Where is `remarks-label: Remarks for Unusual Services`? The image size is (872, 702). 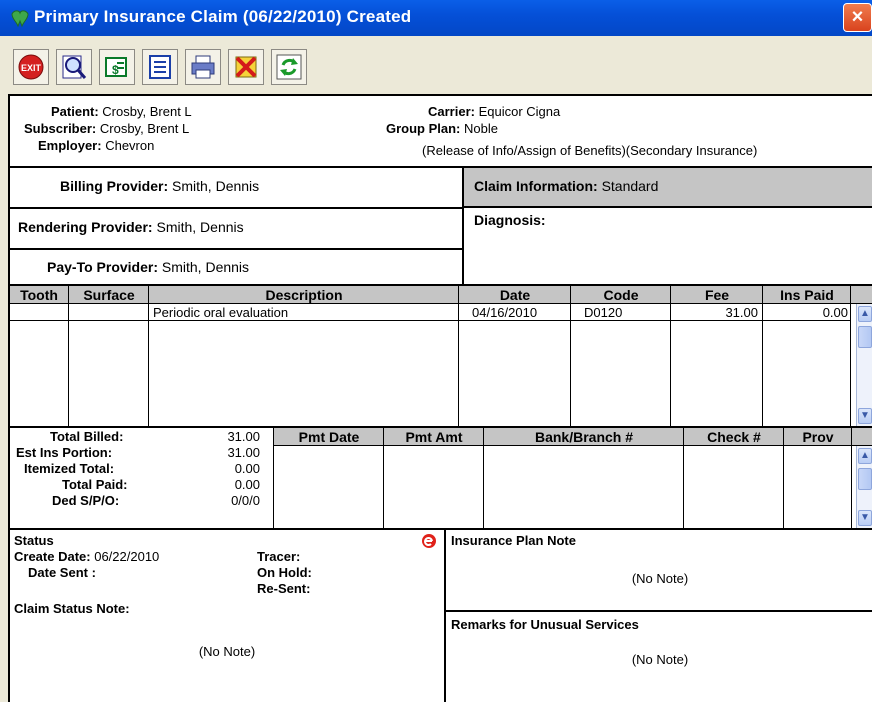 remarks-label: Remarks for Unusual Services is located at coordinates (545, 624).